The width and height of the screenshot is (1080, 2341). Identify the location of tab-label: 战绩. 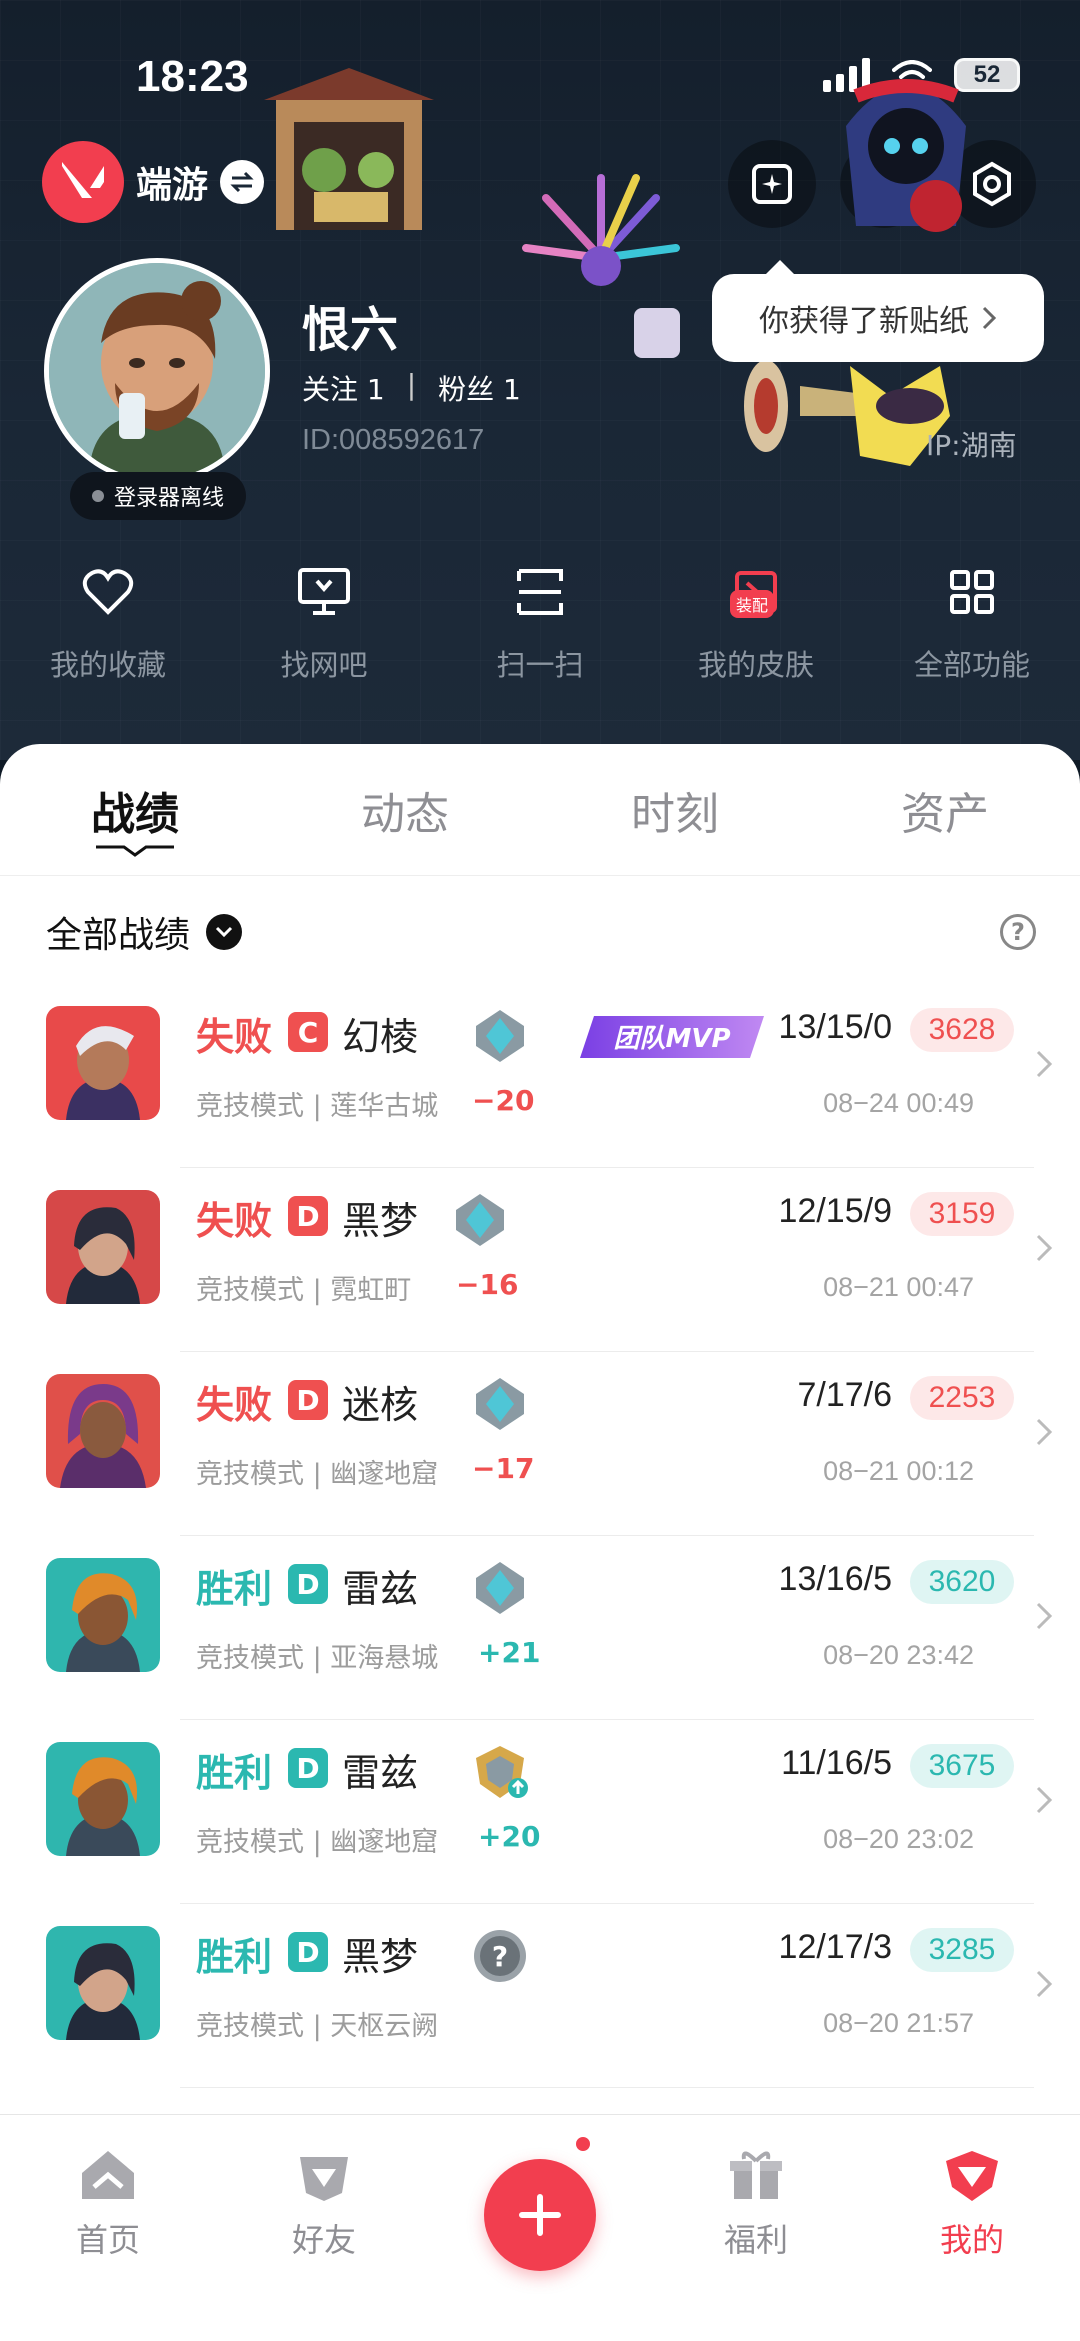
(135, 814).